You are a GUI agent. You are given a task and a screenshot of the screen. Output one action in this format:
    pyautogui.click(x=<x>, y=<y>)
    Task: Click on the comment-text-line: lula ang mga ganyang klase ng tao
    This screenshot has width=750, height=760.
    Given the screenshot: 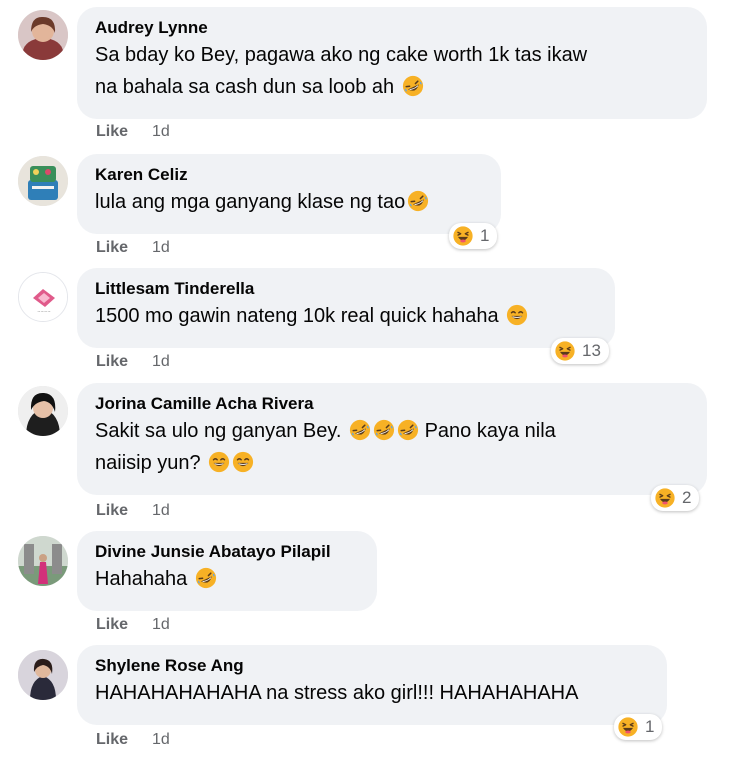 What is the action you would take?
    pyautogui.click(x=289, y=202)
    